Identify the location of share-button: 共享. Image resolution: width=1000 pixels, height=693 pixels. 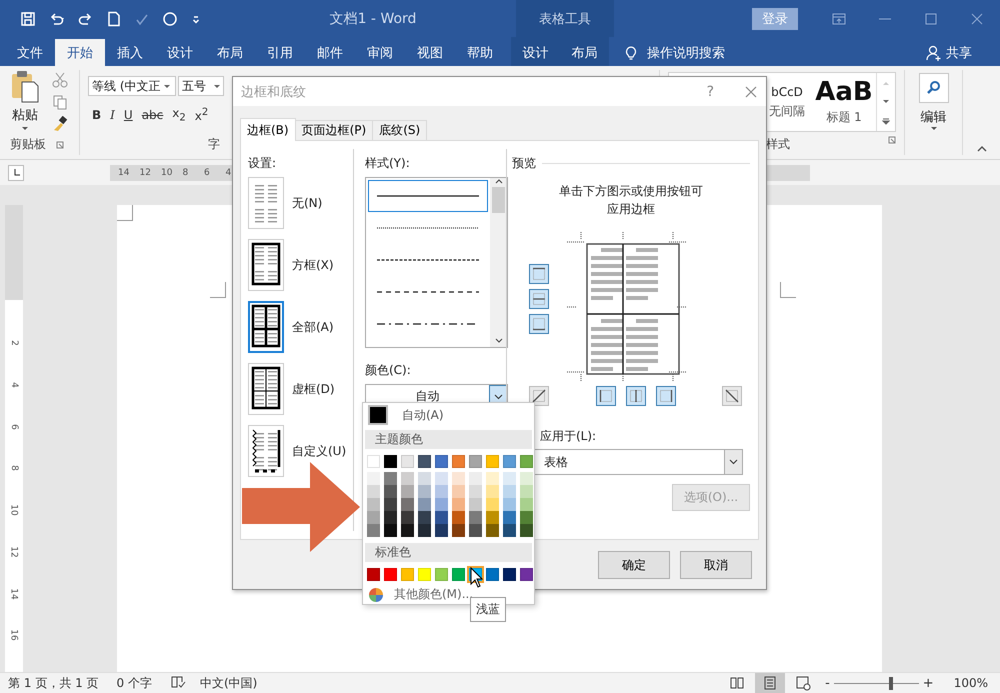
(959, 53).